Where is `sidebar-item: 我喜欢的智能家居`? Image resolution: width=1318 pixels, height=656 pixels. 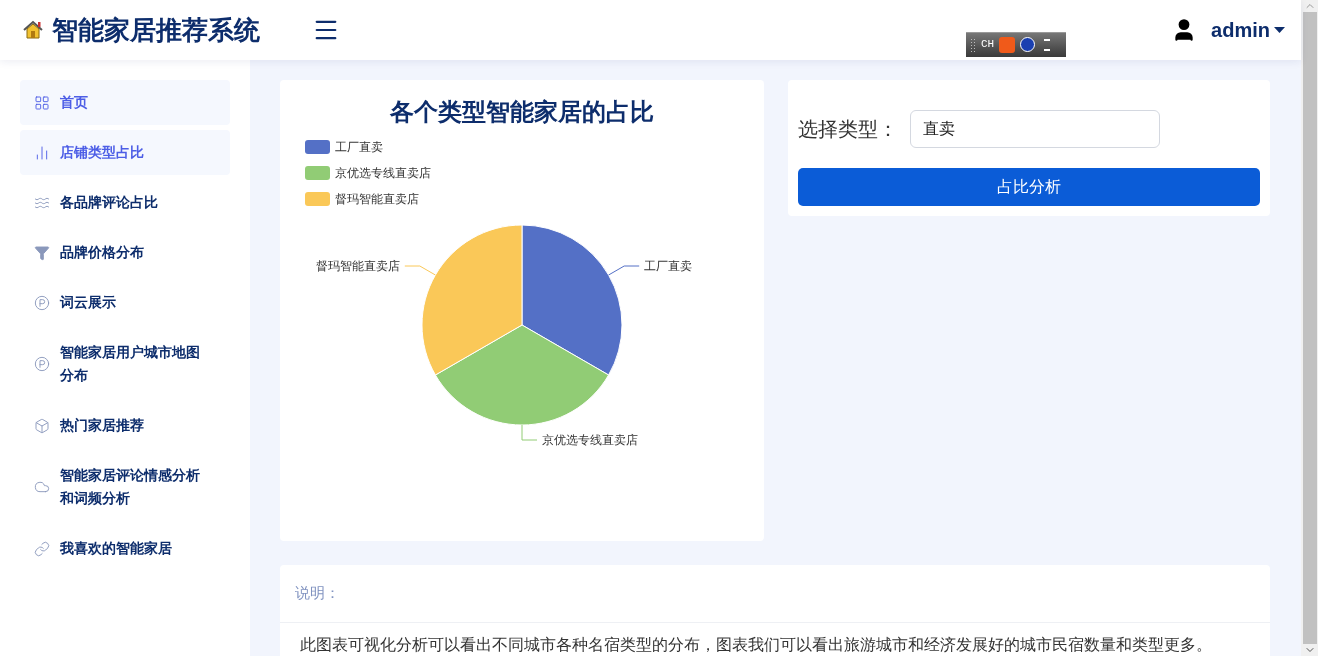
sidebar-item: 我喜欢的智能家居 is located at coordinates (125, 548).